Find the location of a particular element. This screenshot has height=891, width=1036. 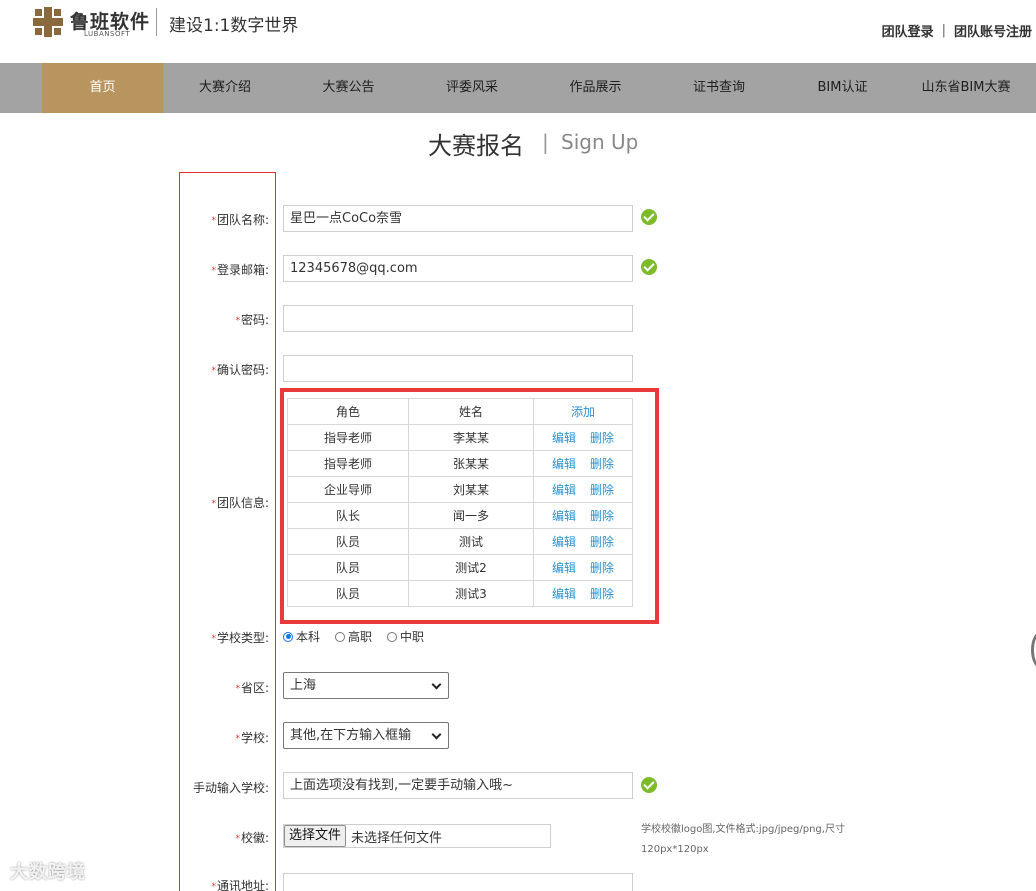

province-select: 上海 is located at coordinates (366, 685).